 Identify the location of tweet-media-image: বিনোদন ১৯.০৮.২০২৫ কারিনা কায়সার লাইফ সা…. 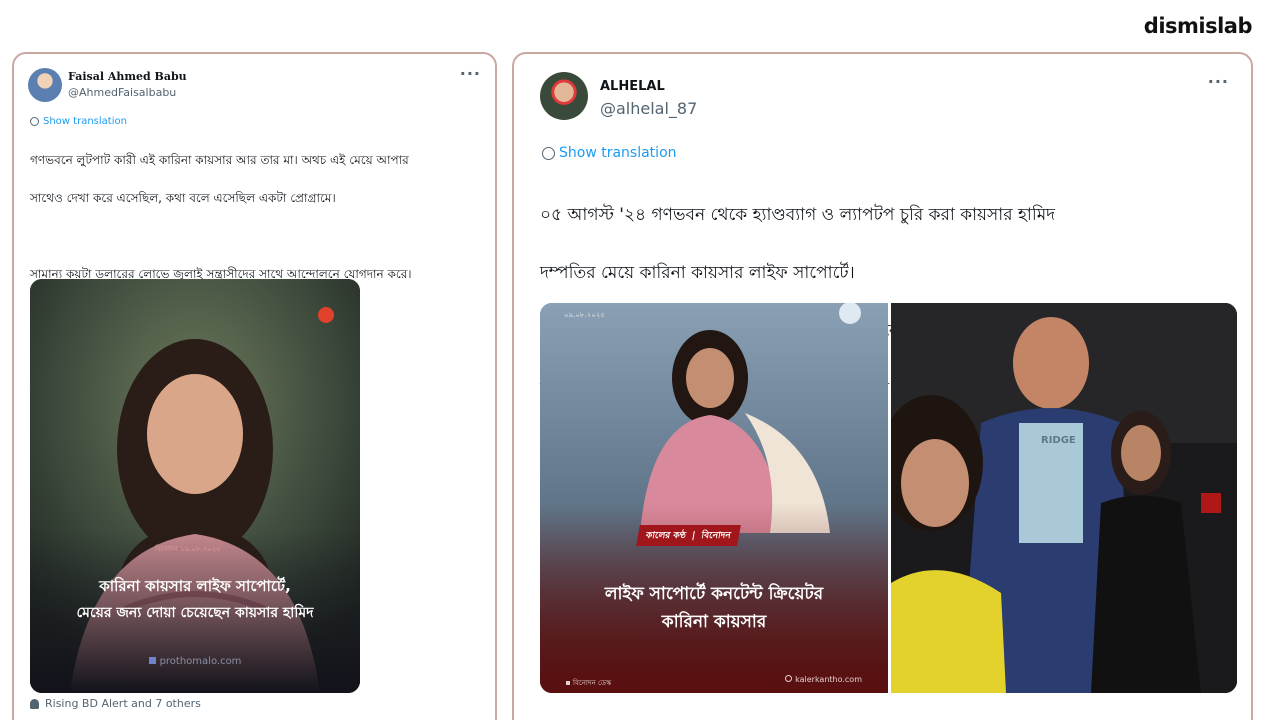
(195, 486).